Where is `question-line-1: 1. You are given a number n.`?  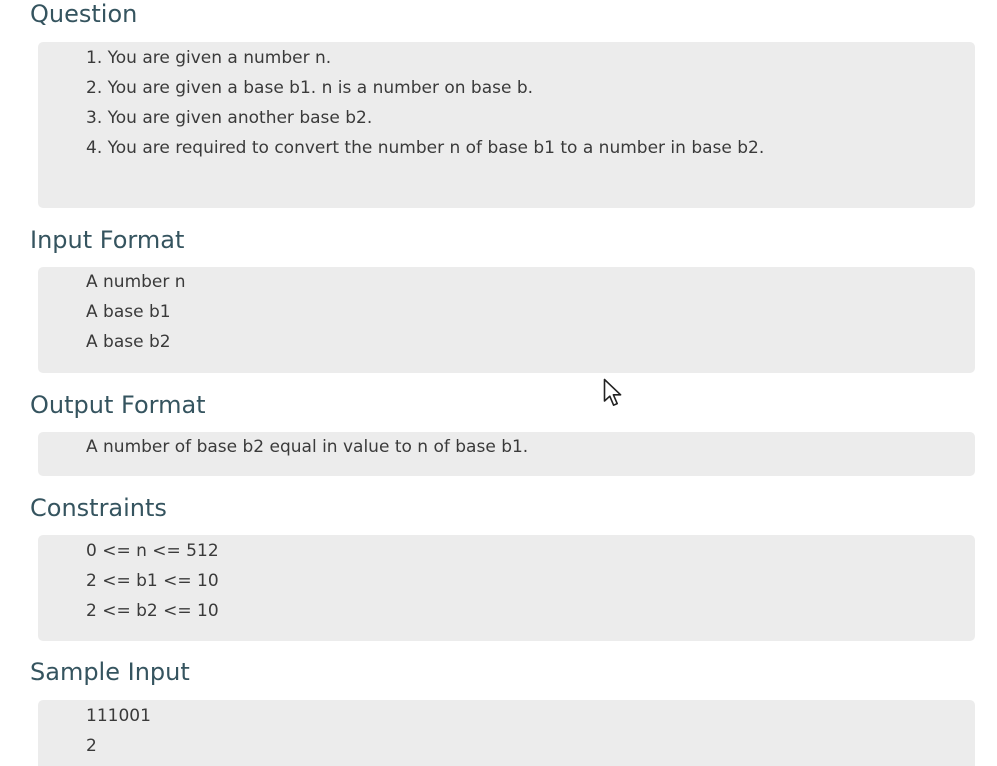 question-line-1: 1. You are given a number n. is located at coordinates (209, 58).